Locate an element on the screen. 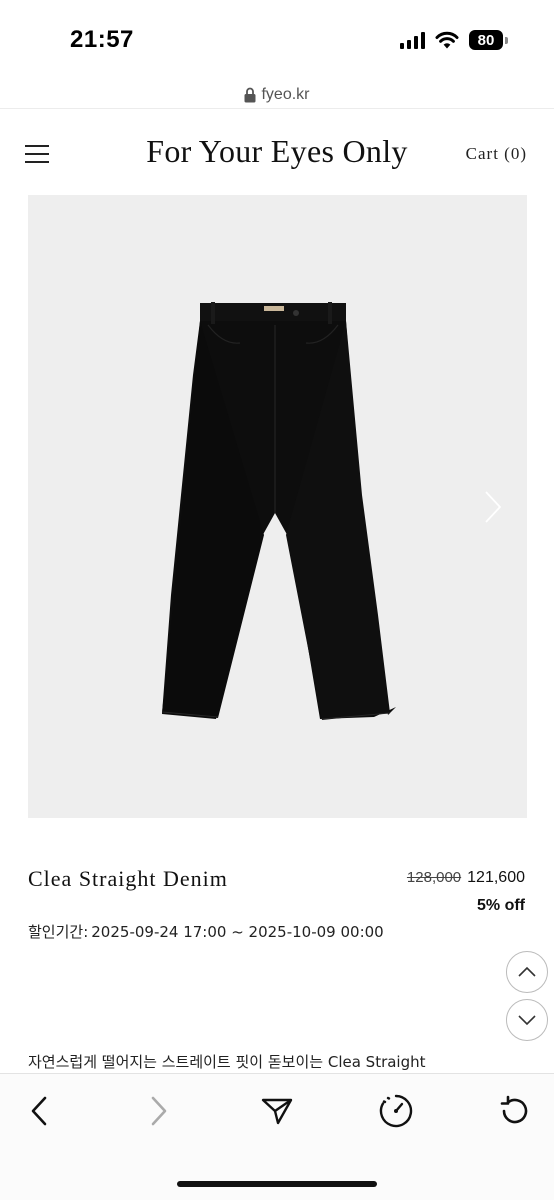 Image resolution: width=554 pixels, height=1200 pixels. reload-button is located at coordinates (514, 1111).